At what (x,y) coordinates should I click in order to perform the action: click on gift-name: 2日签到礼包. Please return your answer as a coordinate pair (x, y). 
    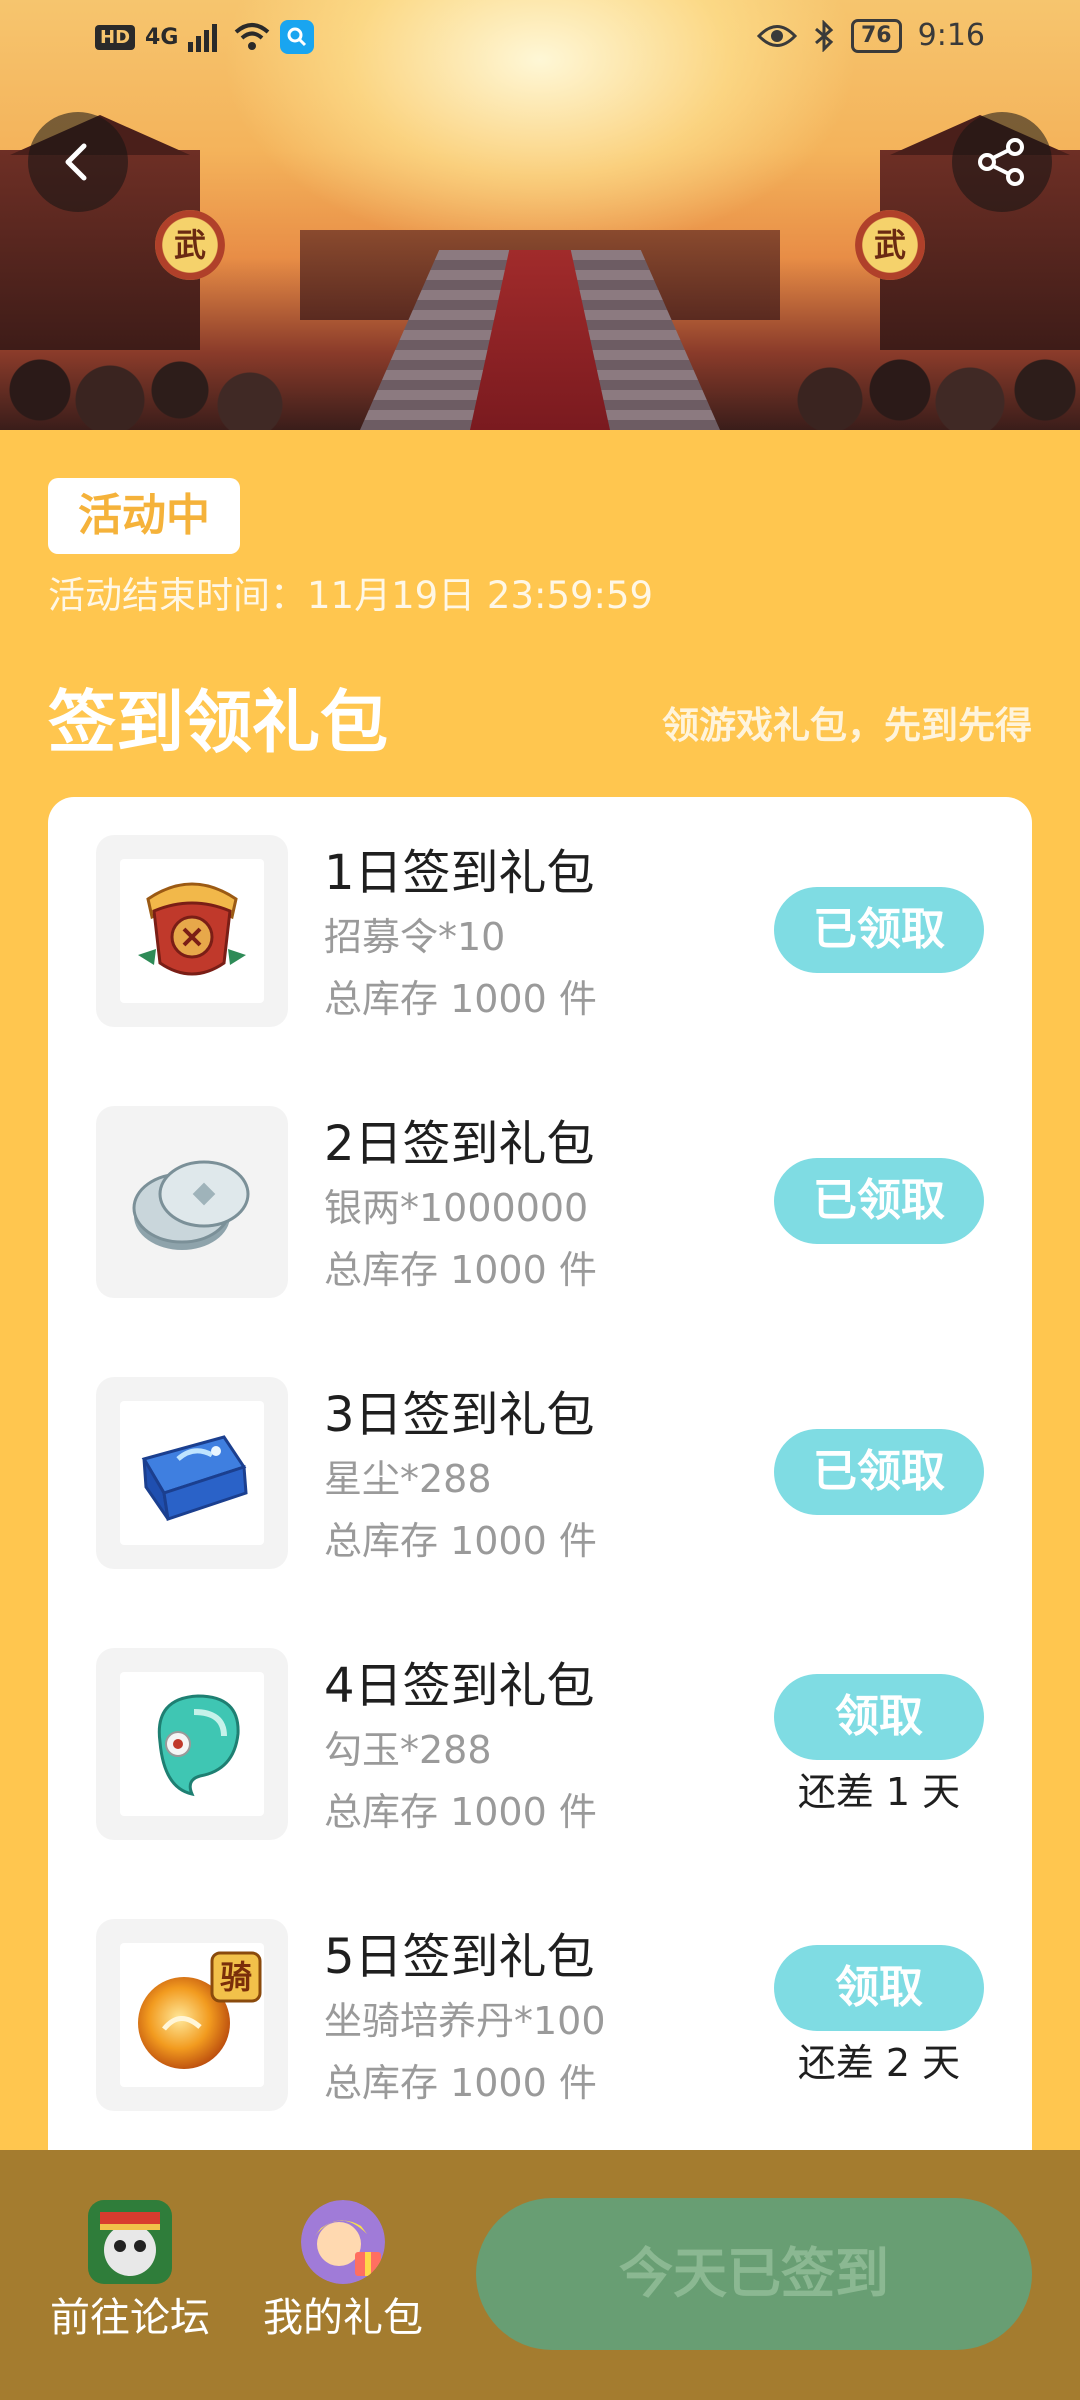
    Looking at the image, I should click on (459, 1144).